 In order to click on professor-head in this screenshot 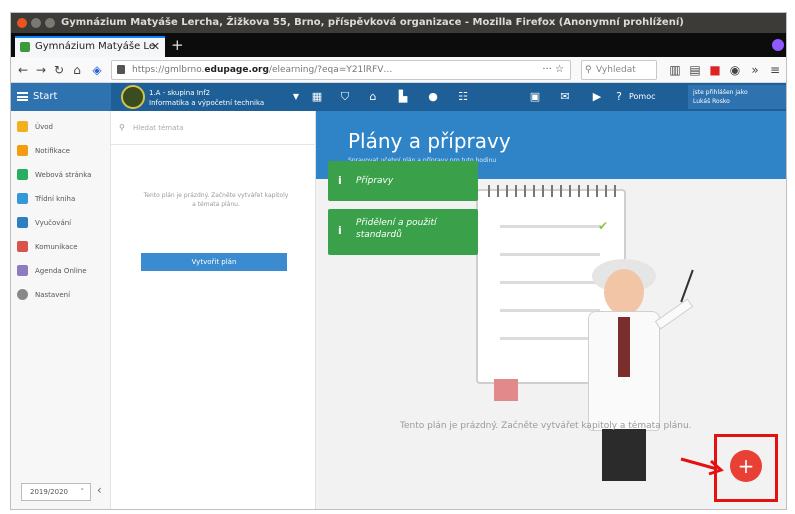, I will do `click(624, 292)`.